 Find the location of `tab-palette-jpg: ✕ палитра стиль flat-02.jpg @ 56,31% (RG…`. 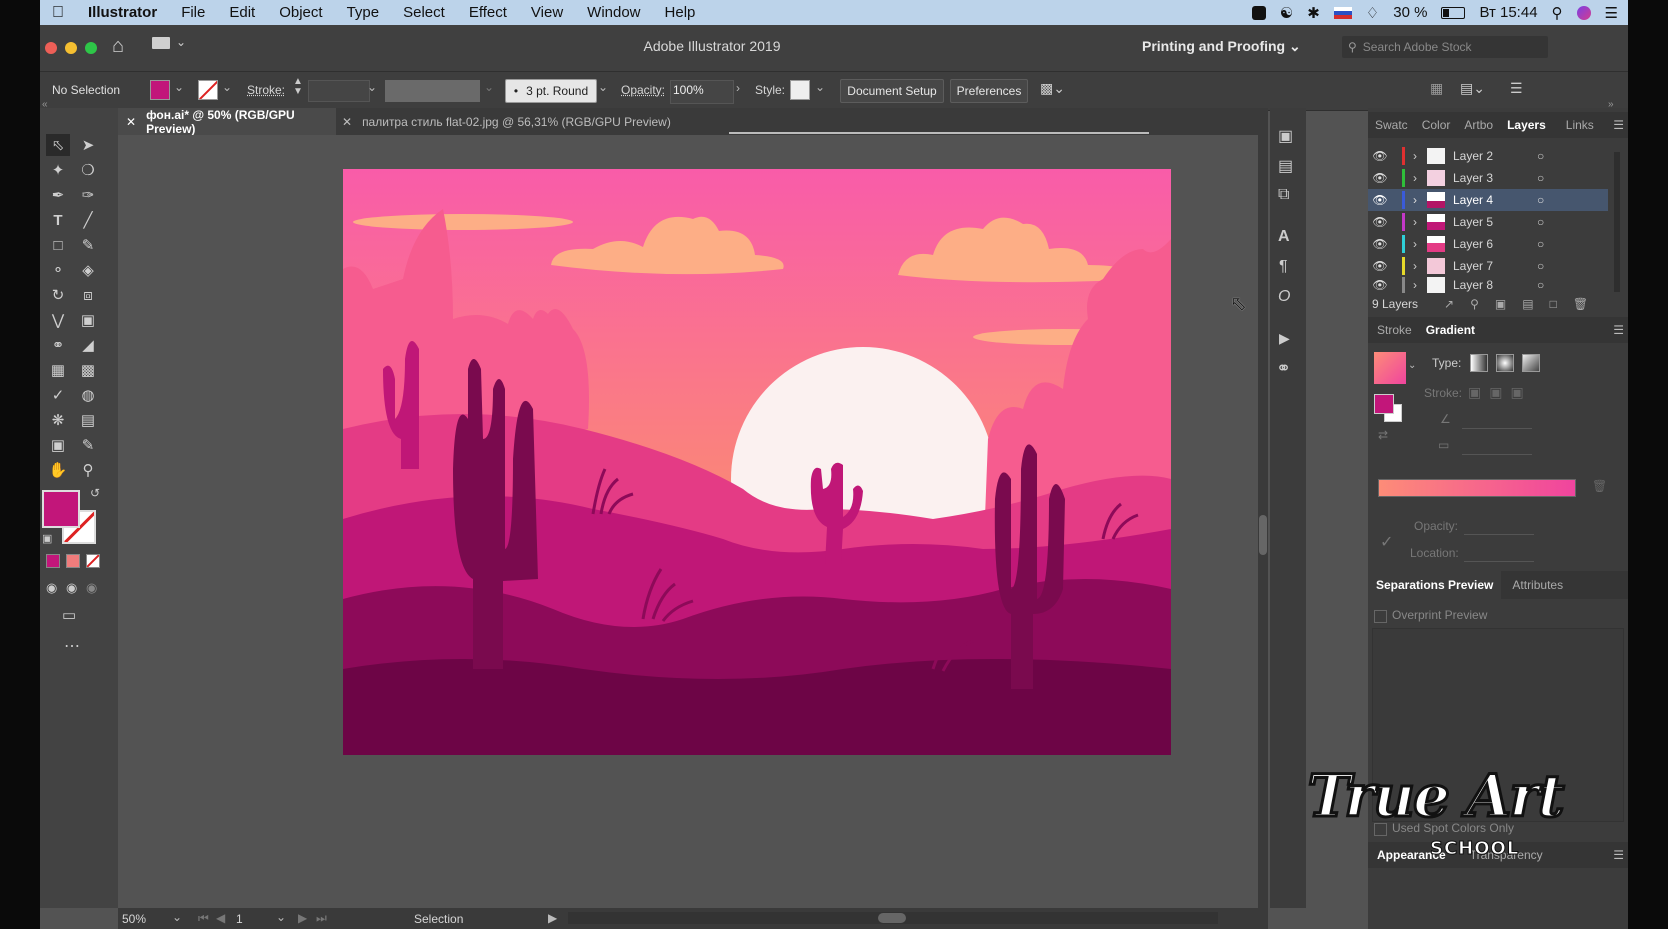

tab-palette-jpg: ✕ палитра стиль flat-02.jpg @ 56,31% (RG… is located at coordinates (508, 121).